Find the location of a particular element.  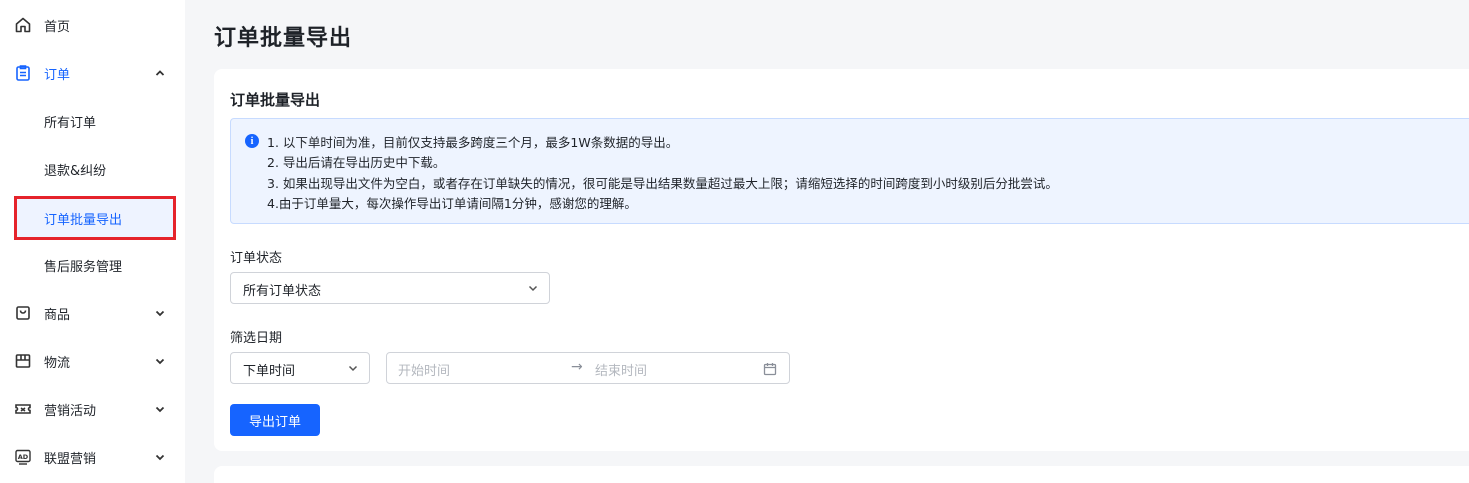

notice-line-1: 1. 以下单时间为准，目前仅支持最多跨度三个月，最多1W条数据的导出。 is located at coordinates (473, 142).